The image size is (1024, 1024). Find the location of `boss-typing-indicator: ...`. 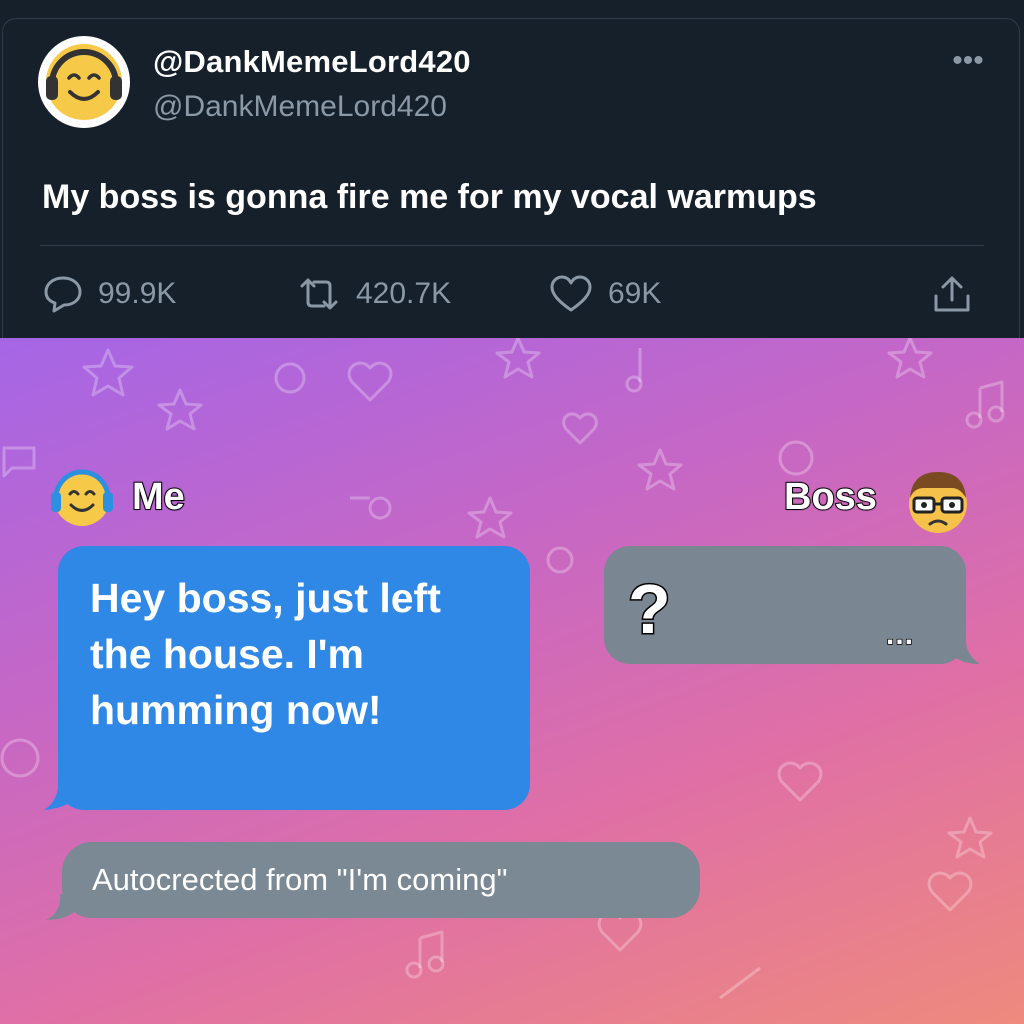

boss-typing-indicator: ... is located at coordinates (900, 634).